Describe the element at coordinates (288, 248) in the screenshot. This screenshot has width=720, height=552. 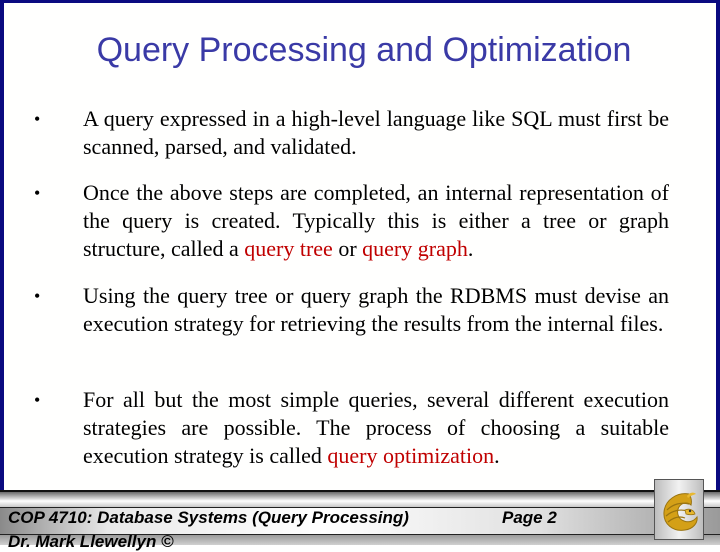
I see `highlight-query-tree: query tree` at that location.